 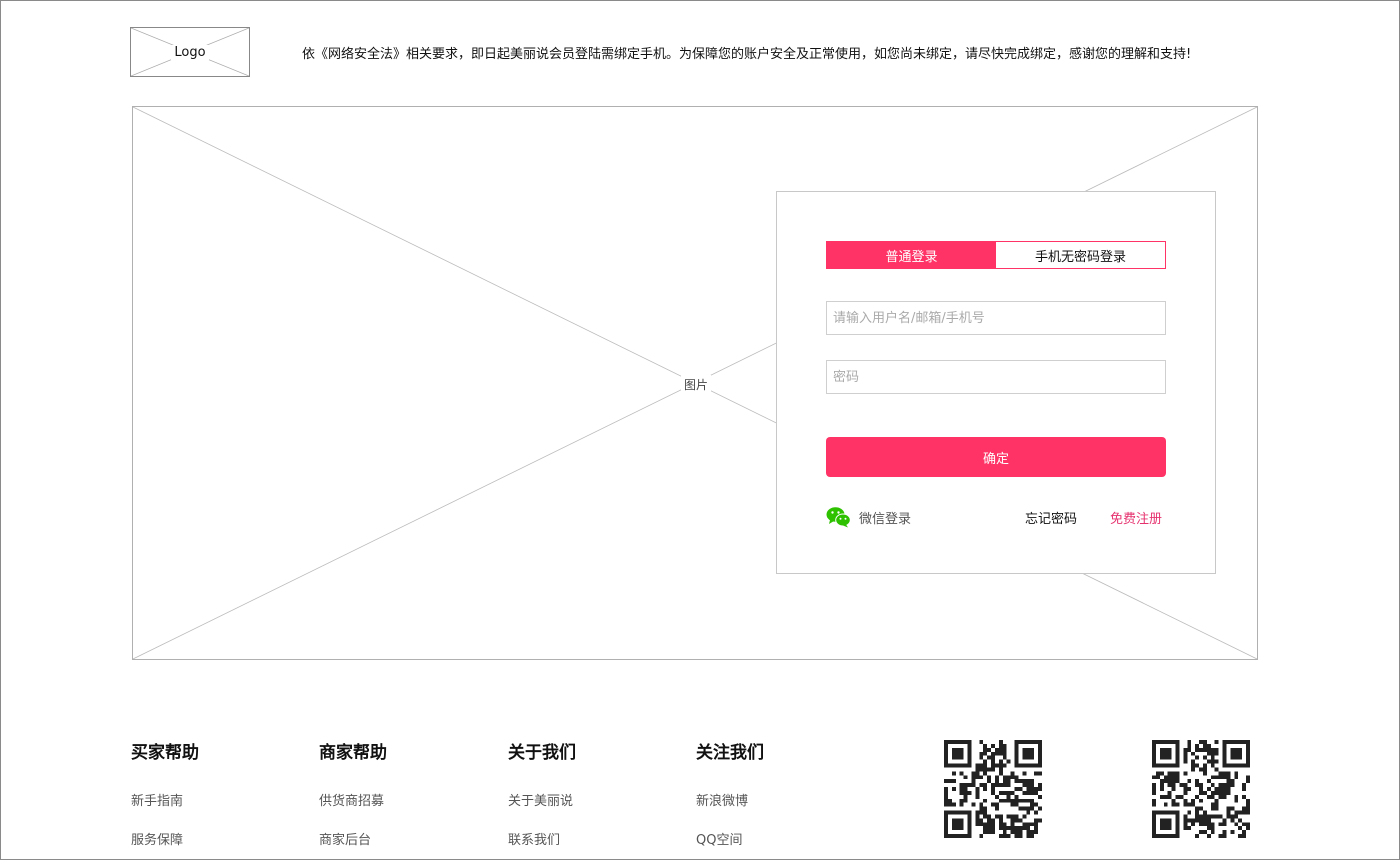 I want to click on footer-column-title: 买家帮助, so click(x=165, y=753).